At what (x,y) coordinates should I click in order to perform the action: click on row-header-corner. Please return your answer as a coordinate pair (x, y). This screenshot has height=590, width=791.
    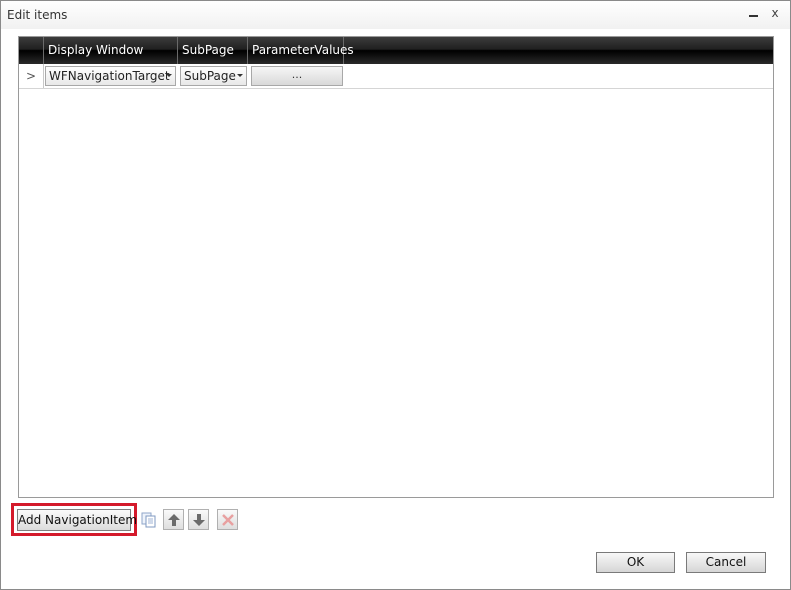
    Looking at the image, I should click on (31, 50).